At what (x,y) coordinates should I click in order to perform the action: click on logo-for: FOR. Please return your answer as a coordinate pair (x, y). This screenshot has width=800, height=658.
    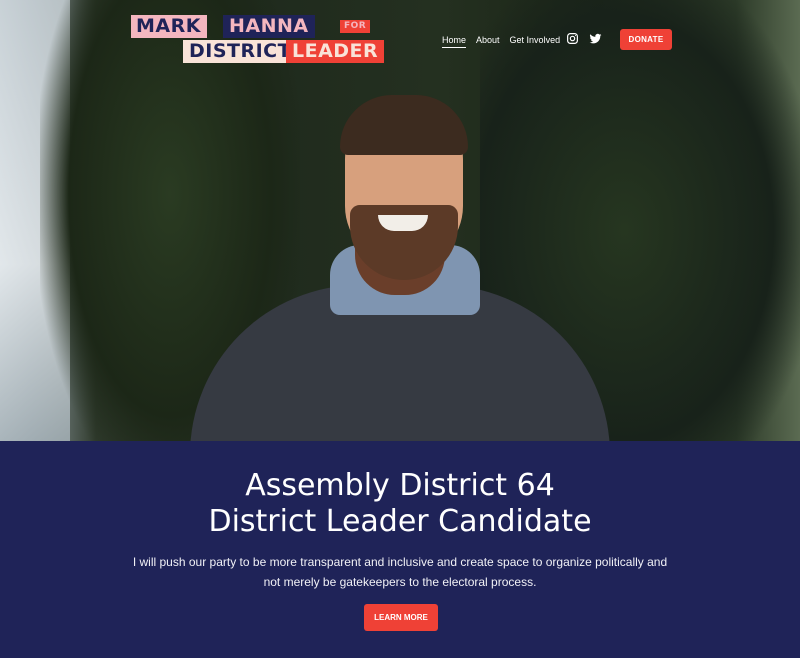
    Looking at the image, I should click on (355, 26).